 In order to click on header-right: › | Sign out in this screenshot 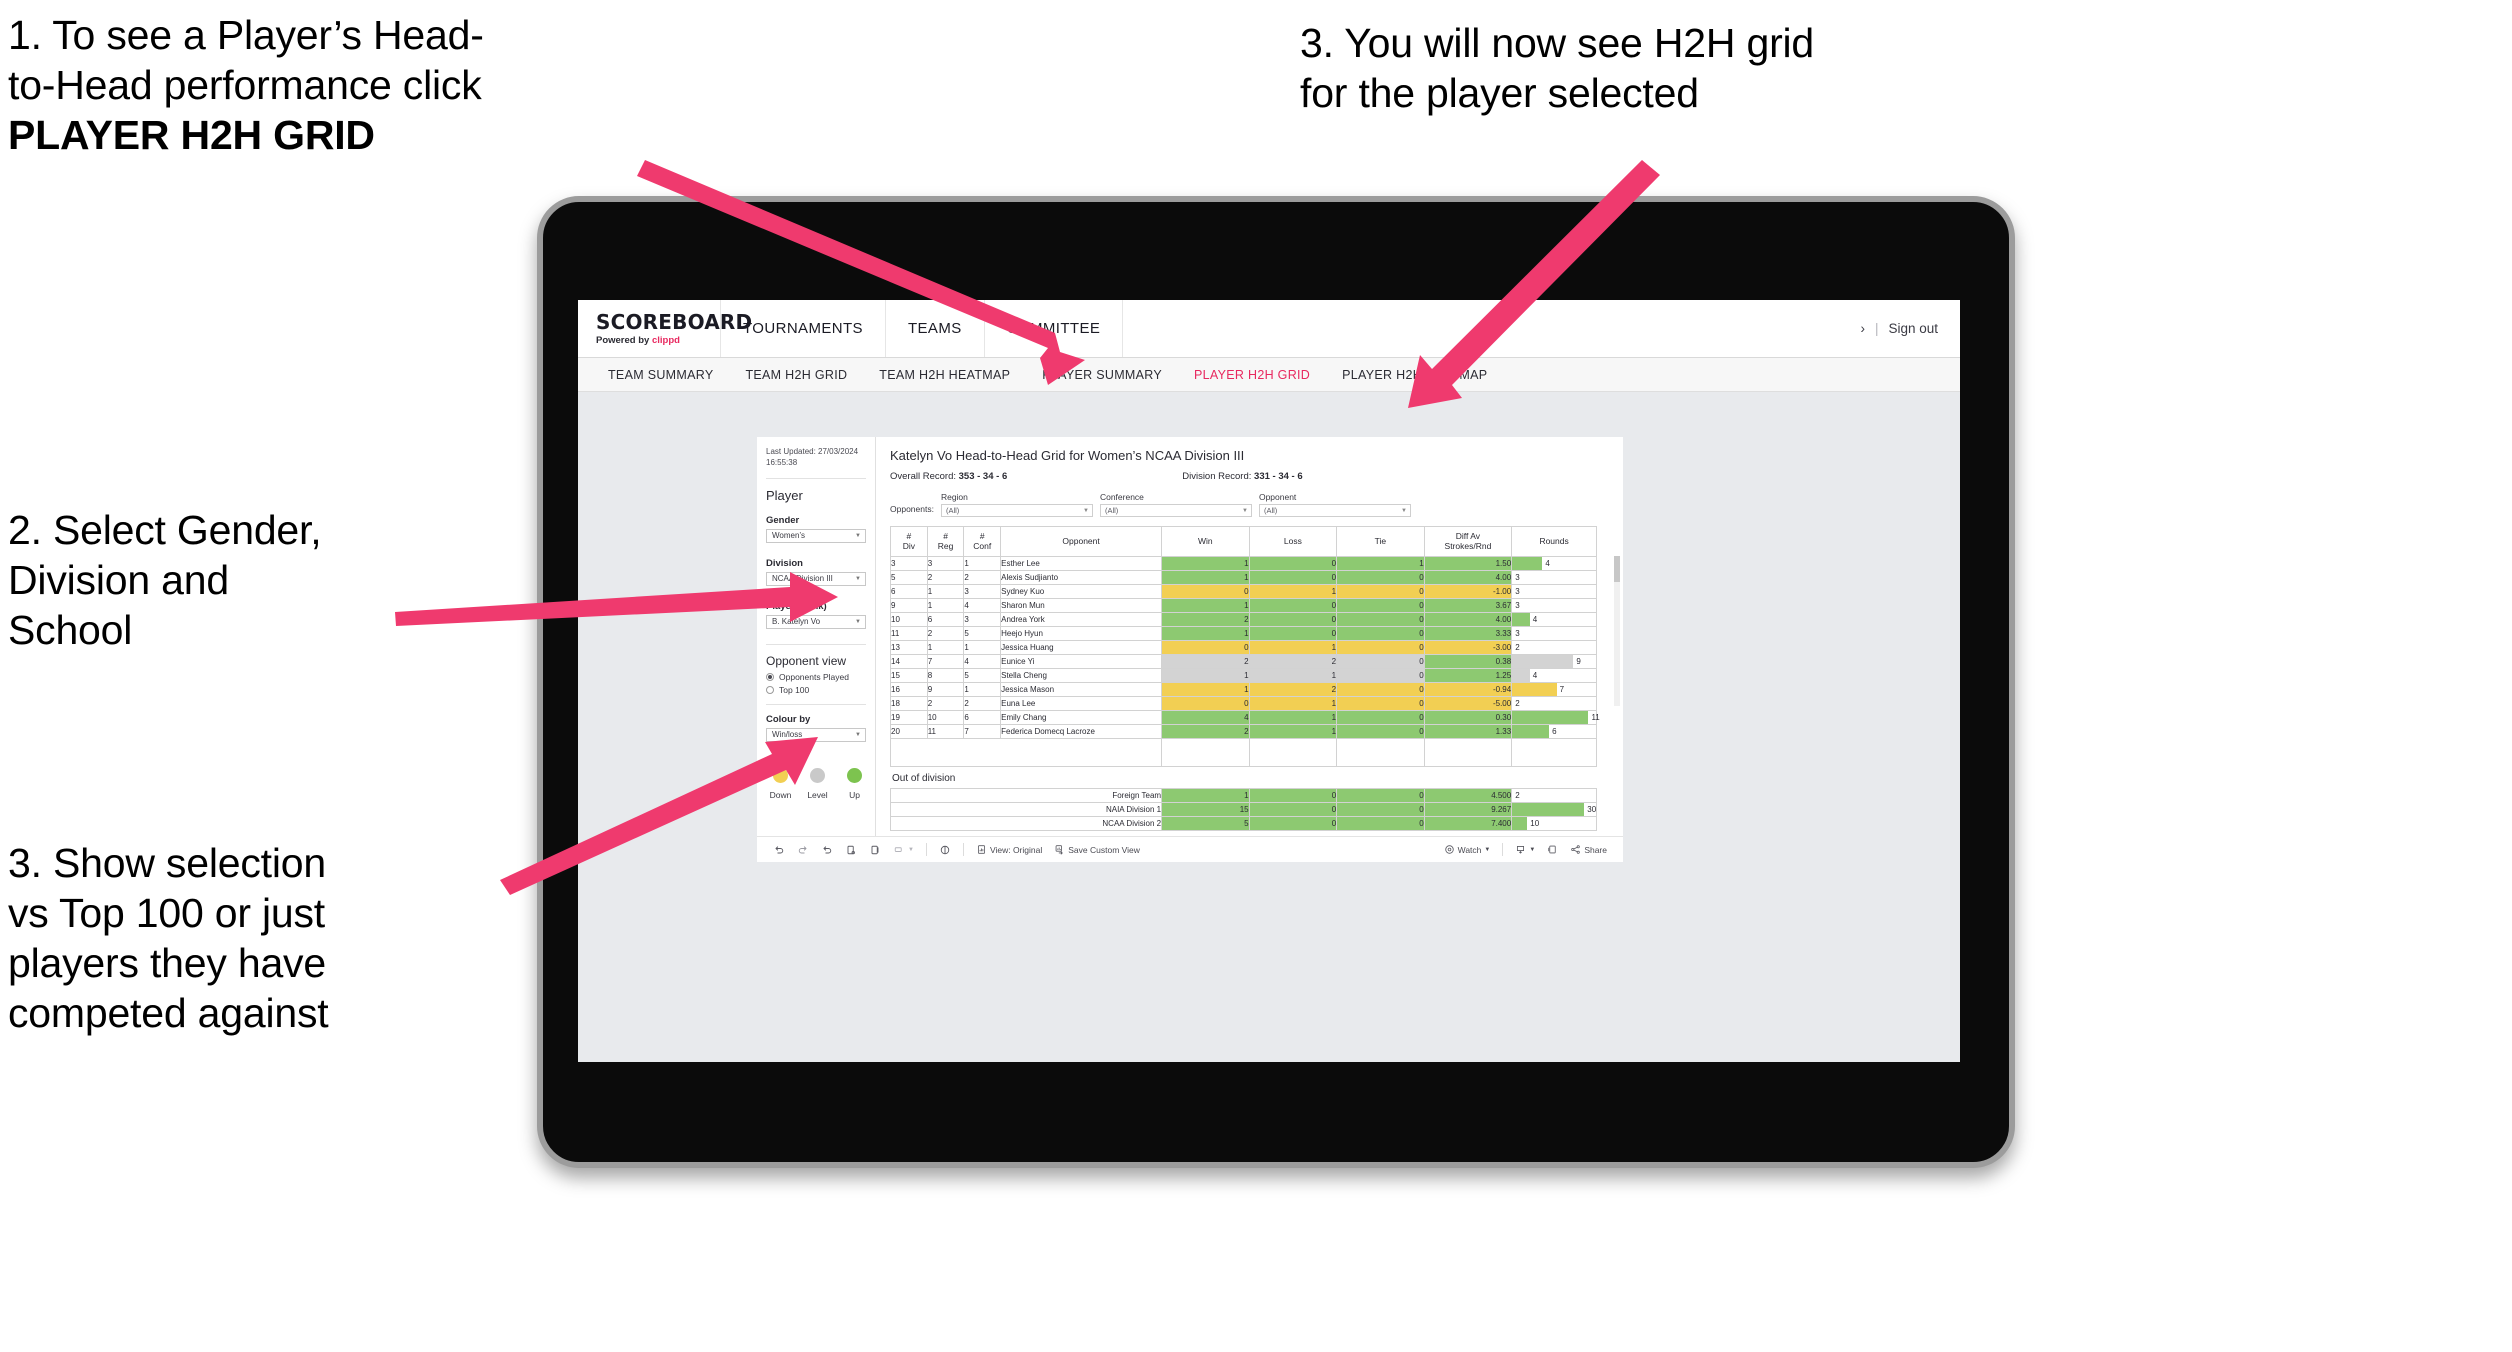, I will do `click(1910, 328)`.